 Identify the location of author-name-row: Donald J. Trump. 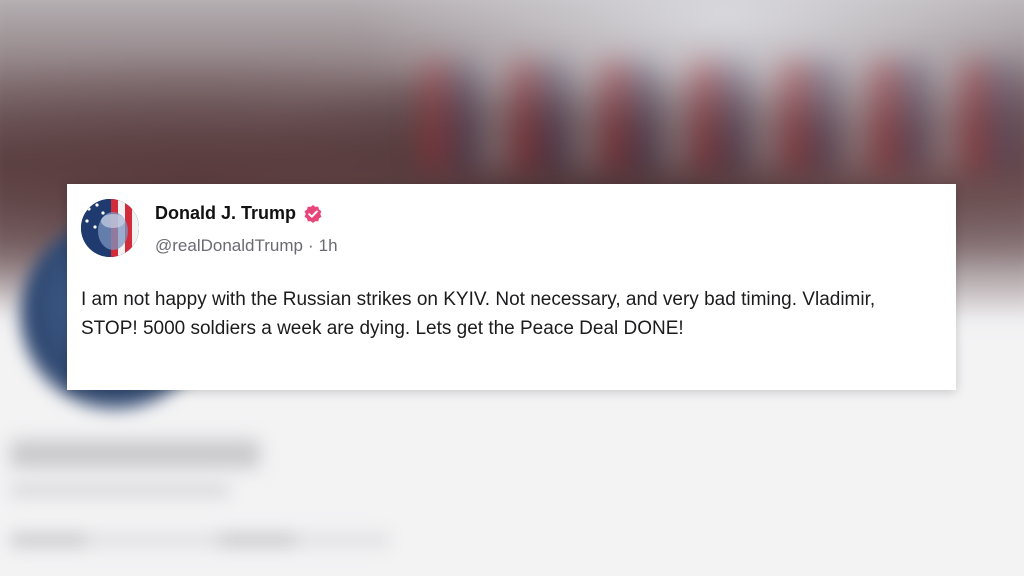
(239, 213).